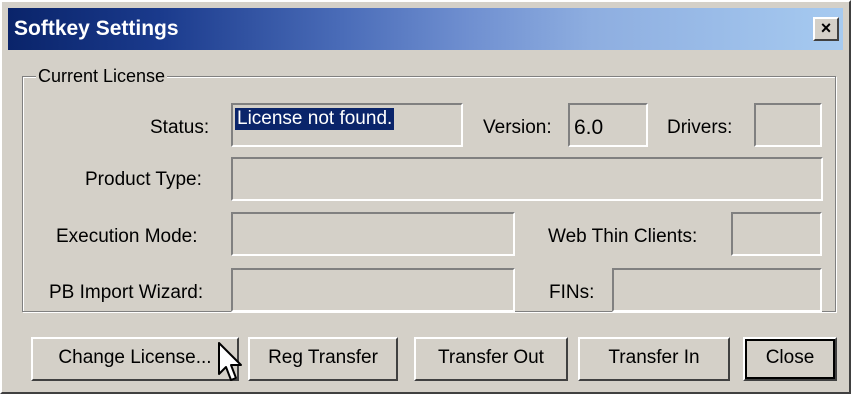 The image size is (851, 394). What do you see at coordinates (180, 127) in the screenshot?
I see `status-label: Status:` at bounding box center [180, 127].